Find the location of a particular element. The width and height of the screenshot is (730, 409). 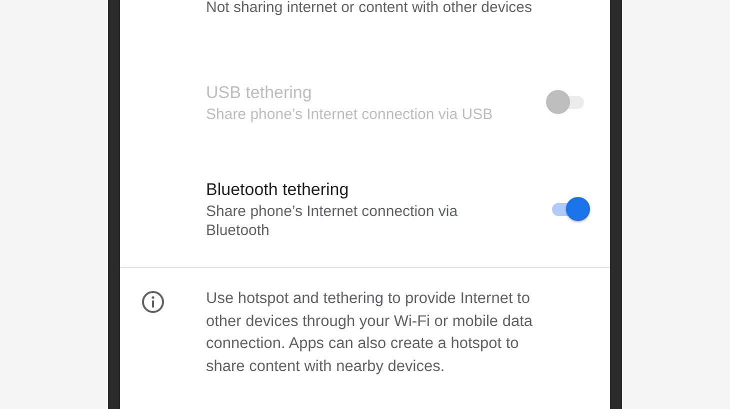

setting-description: Share phone’s Internet connection via USB is located at coordinates (350, 114).